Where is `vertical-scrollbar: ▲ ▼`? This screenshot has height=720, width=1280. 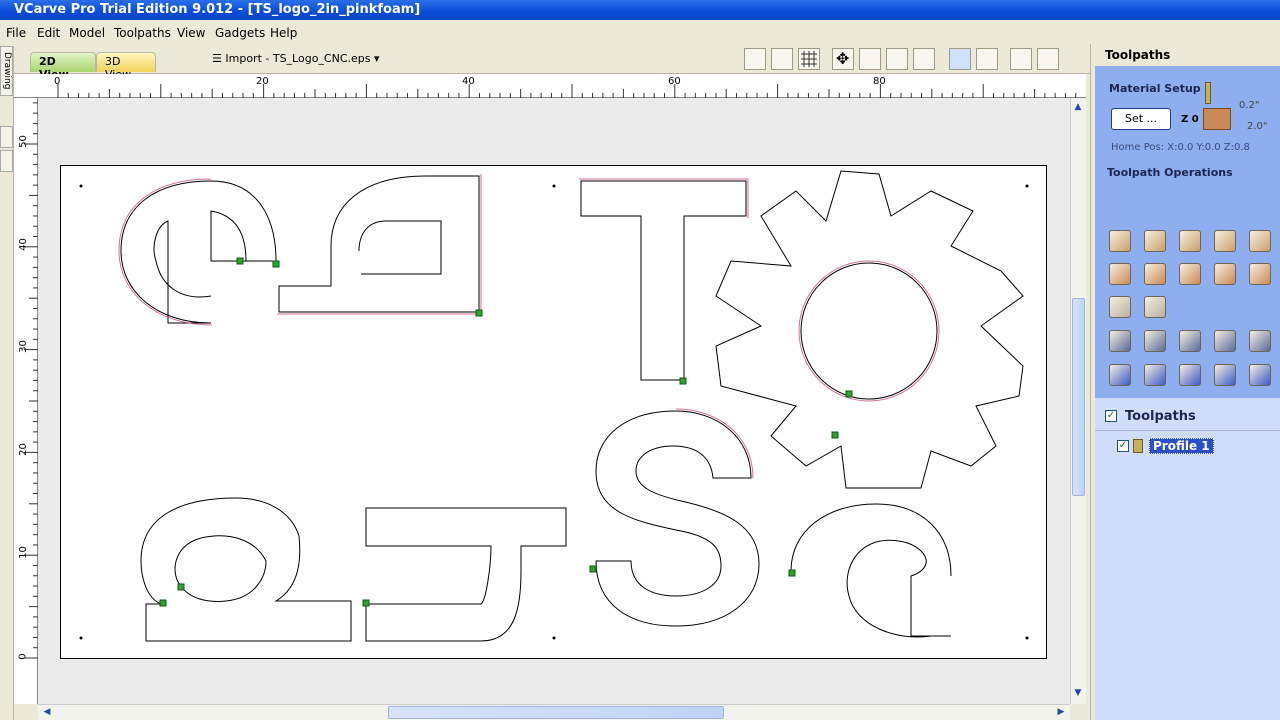
vertical-scrollbar: ▲ ▼ is located at coordinates (1078, 401).